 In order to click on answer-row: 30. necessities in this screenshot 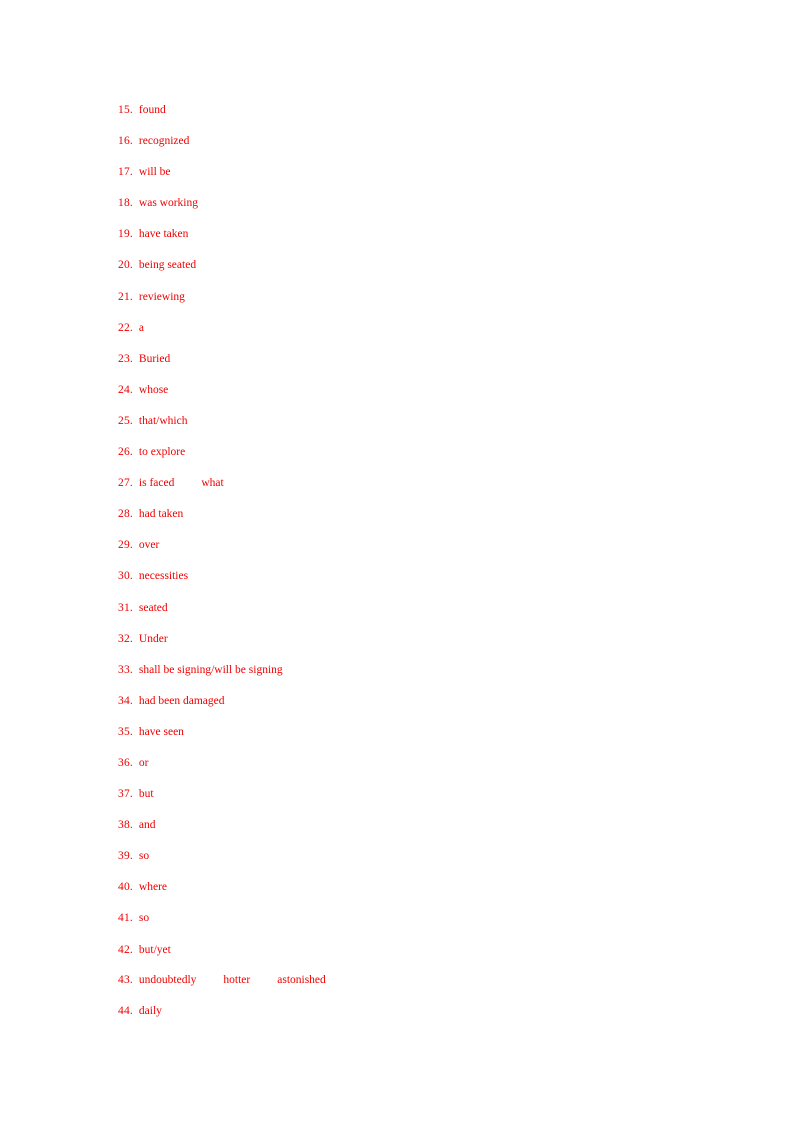, I will do `click(418, 583)`.